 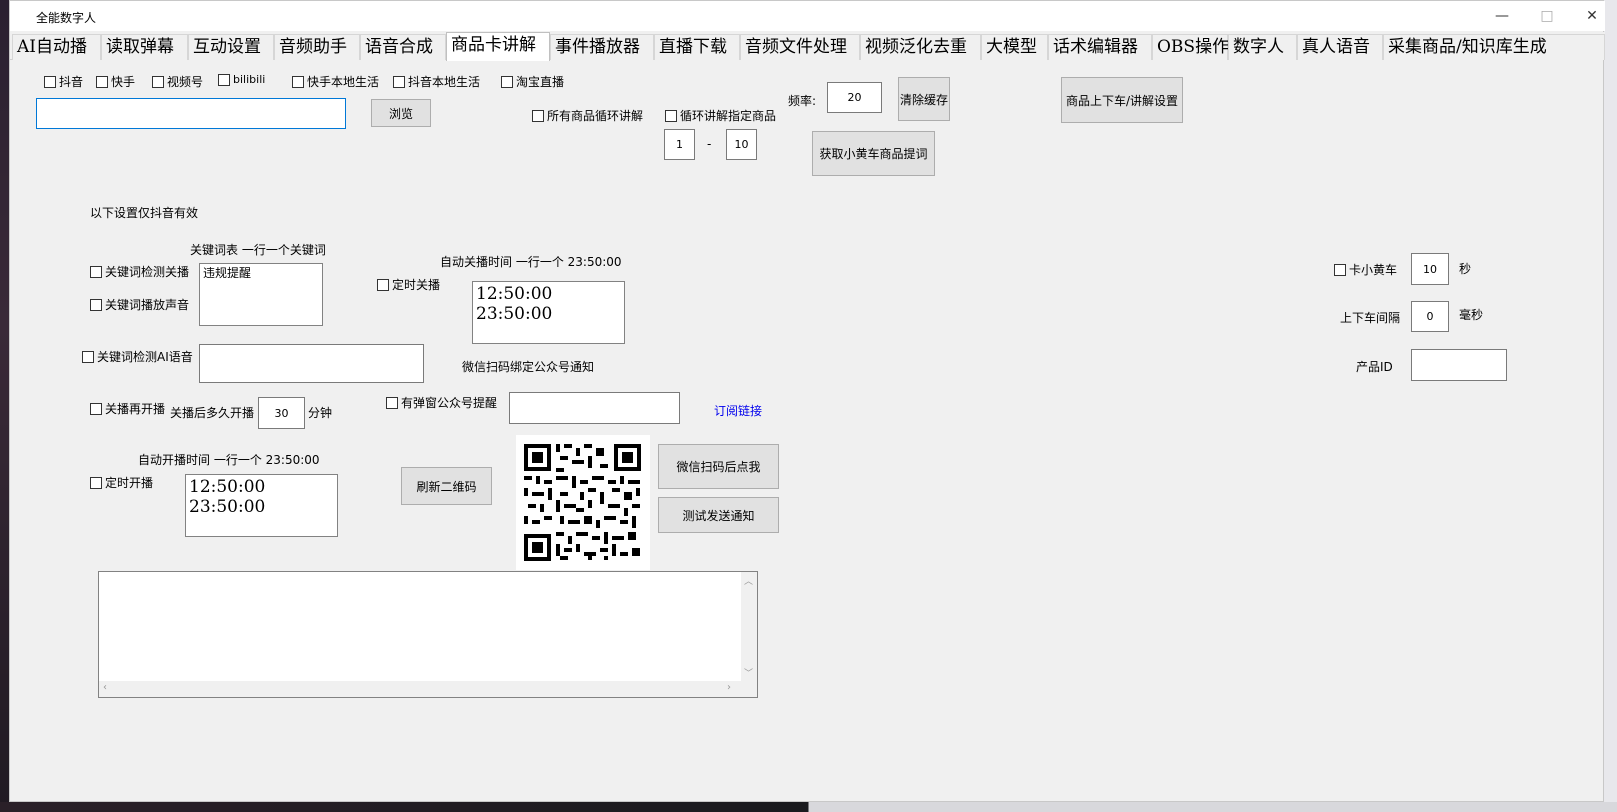 What do you see at coordinates (1122, 100) in the screenshot?
I see `product-settings-button: 商品上下车/讲解设置` at bounding box center [1122, 100].